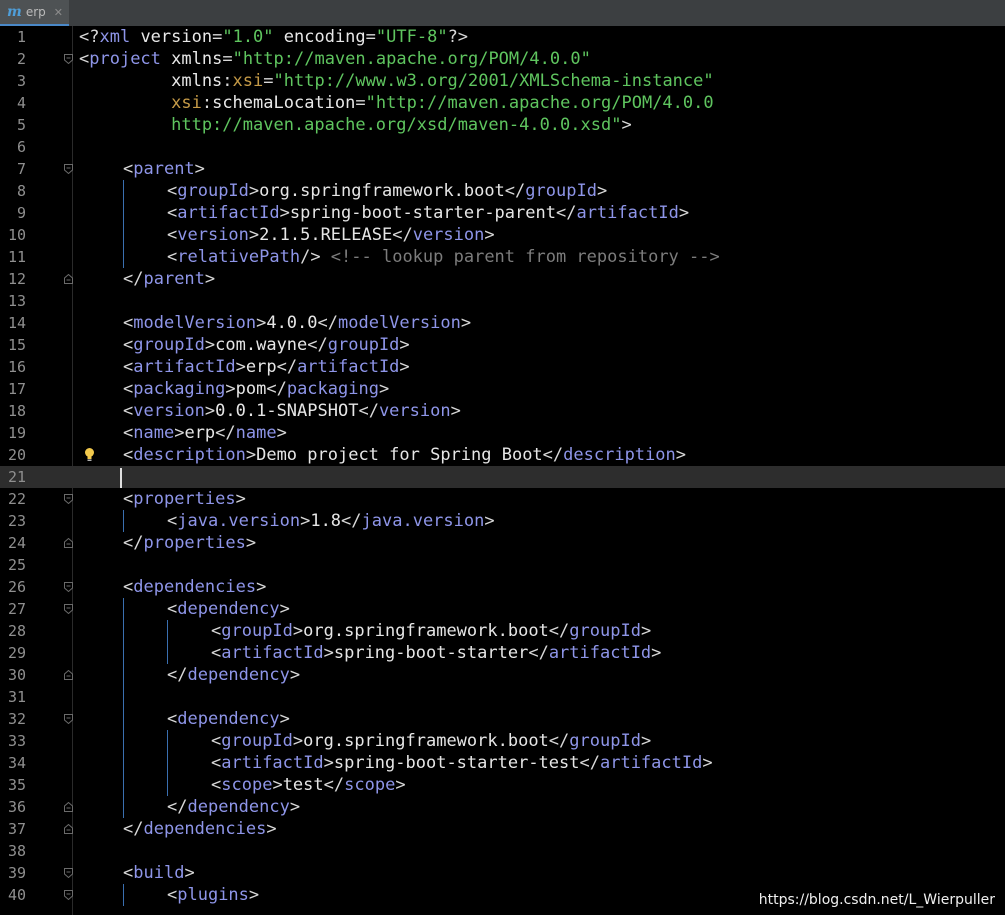 This screenshot has height=915, width=1005. Describe the element at coordinates (502, 785) in the screenshot. I see `code-line: 35 <scope>test</scope>` at that location.